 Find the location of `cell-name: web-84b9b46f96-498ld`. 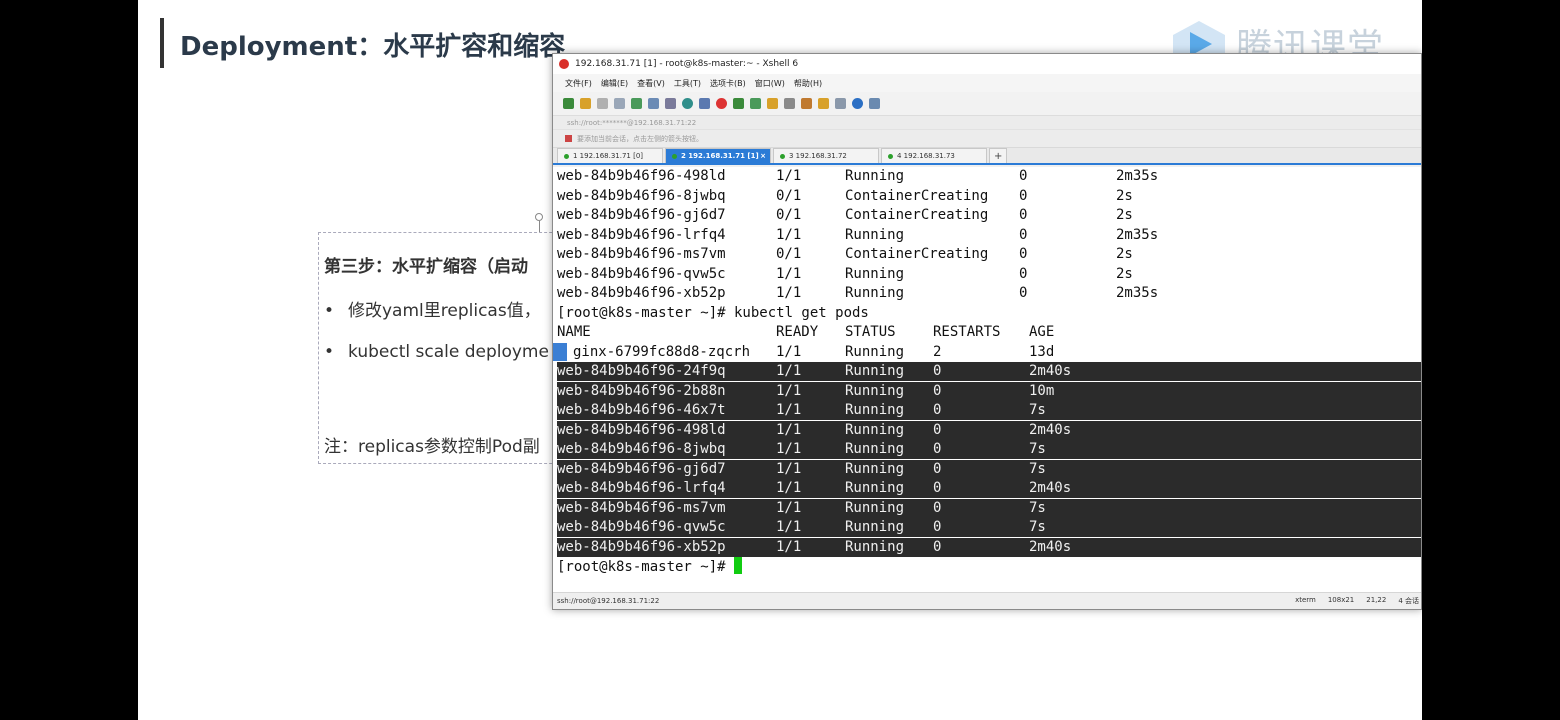

cell-name: web-84b9b46f96-498ld is located at coordinates (641, 176).